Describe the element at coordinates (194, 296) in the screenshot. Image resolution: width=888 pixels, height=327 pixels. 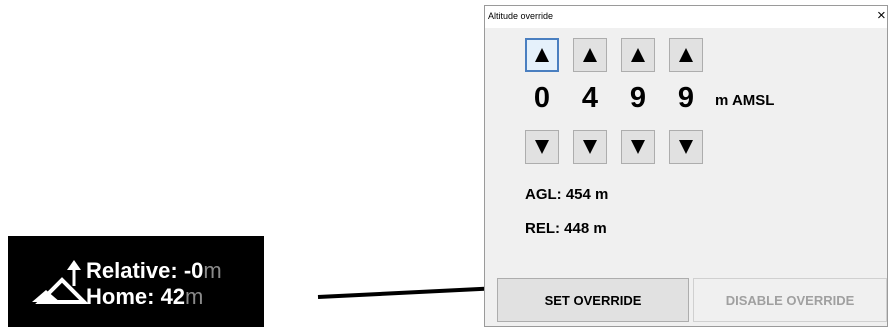
I see `home-unit: m` at that location.